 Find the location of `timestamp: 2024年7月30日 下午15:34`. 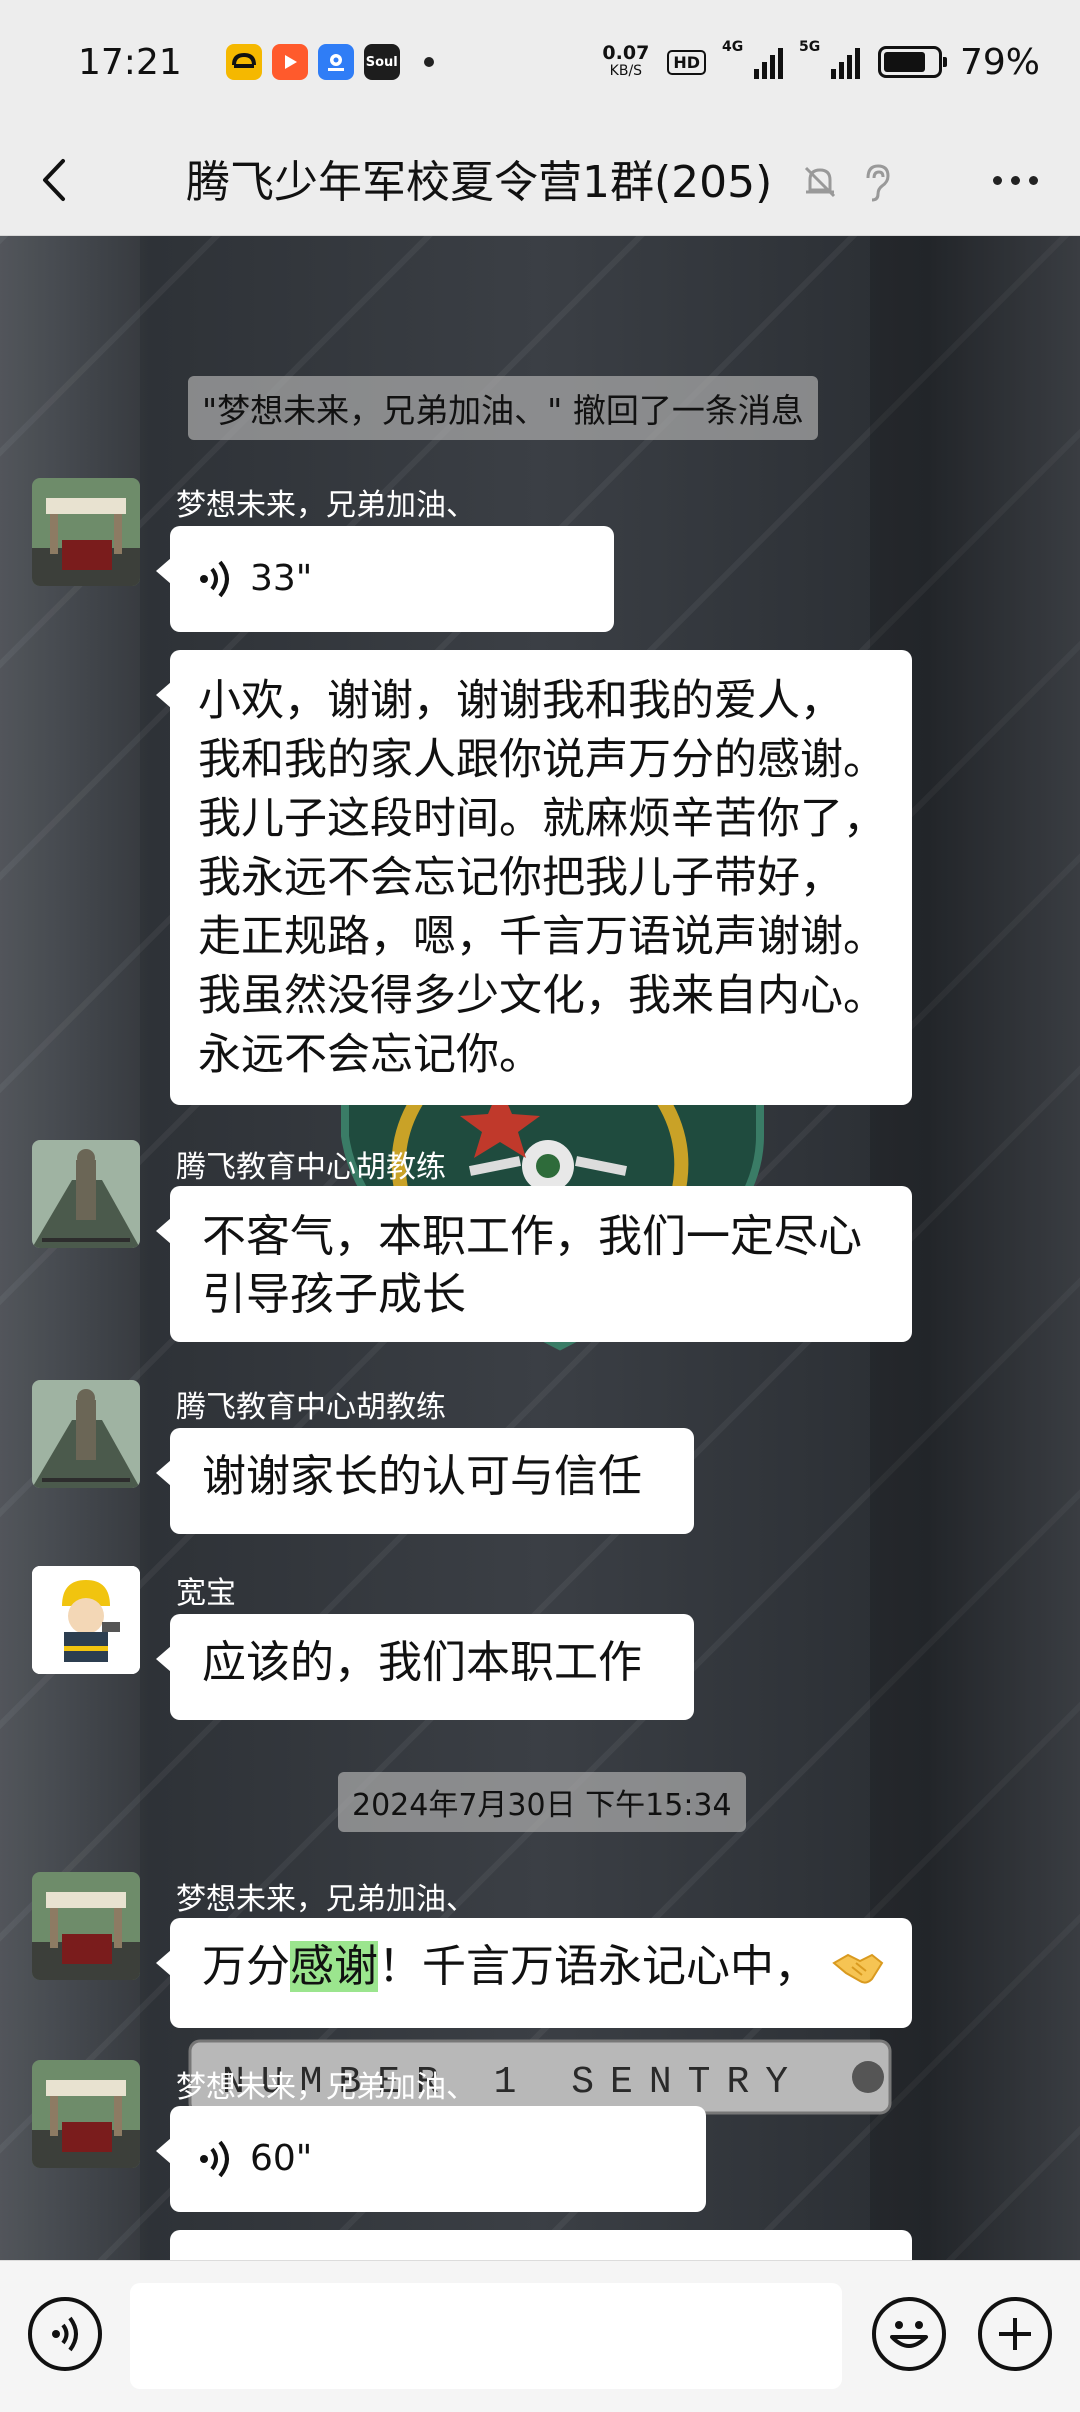

timestamp: 2024年7月30日 下午15:34 is located at coordinates (542, 1802).